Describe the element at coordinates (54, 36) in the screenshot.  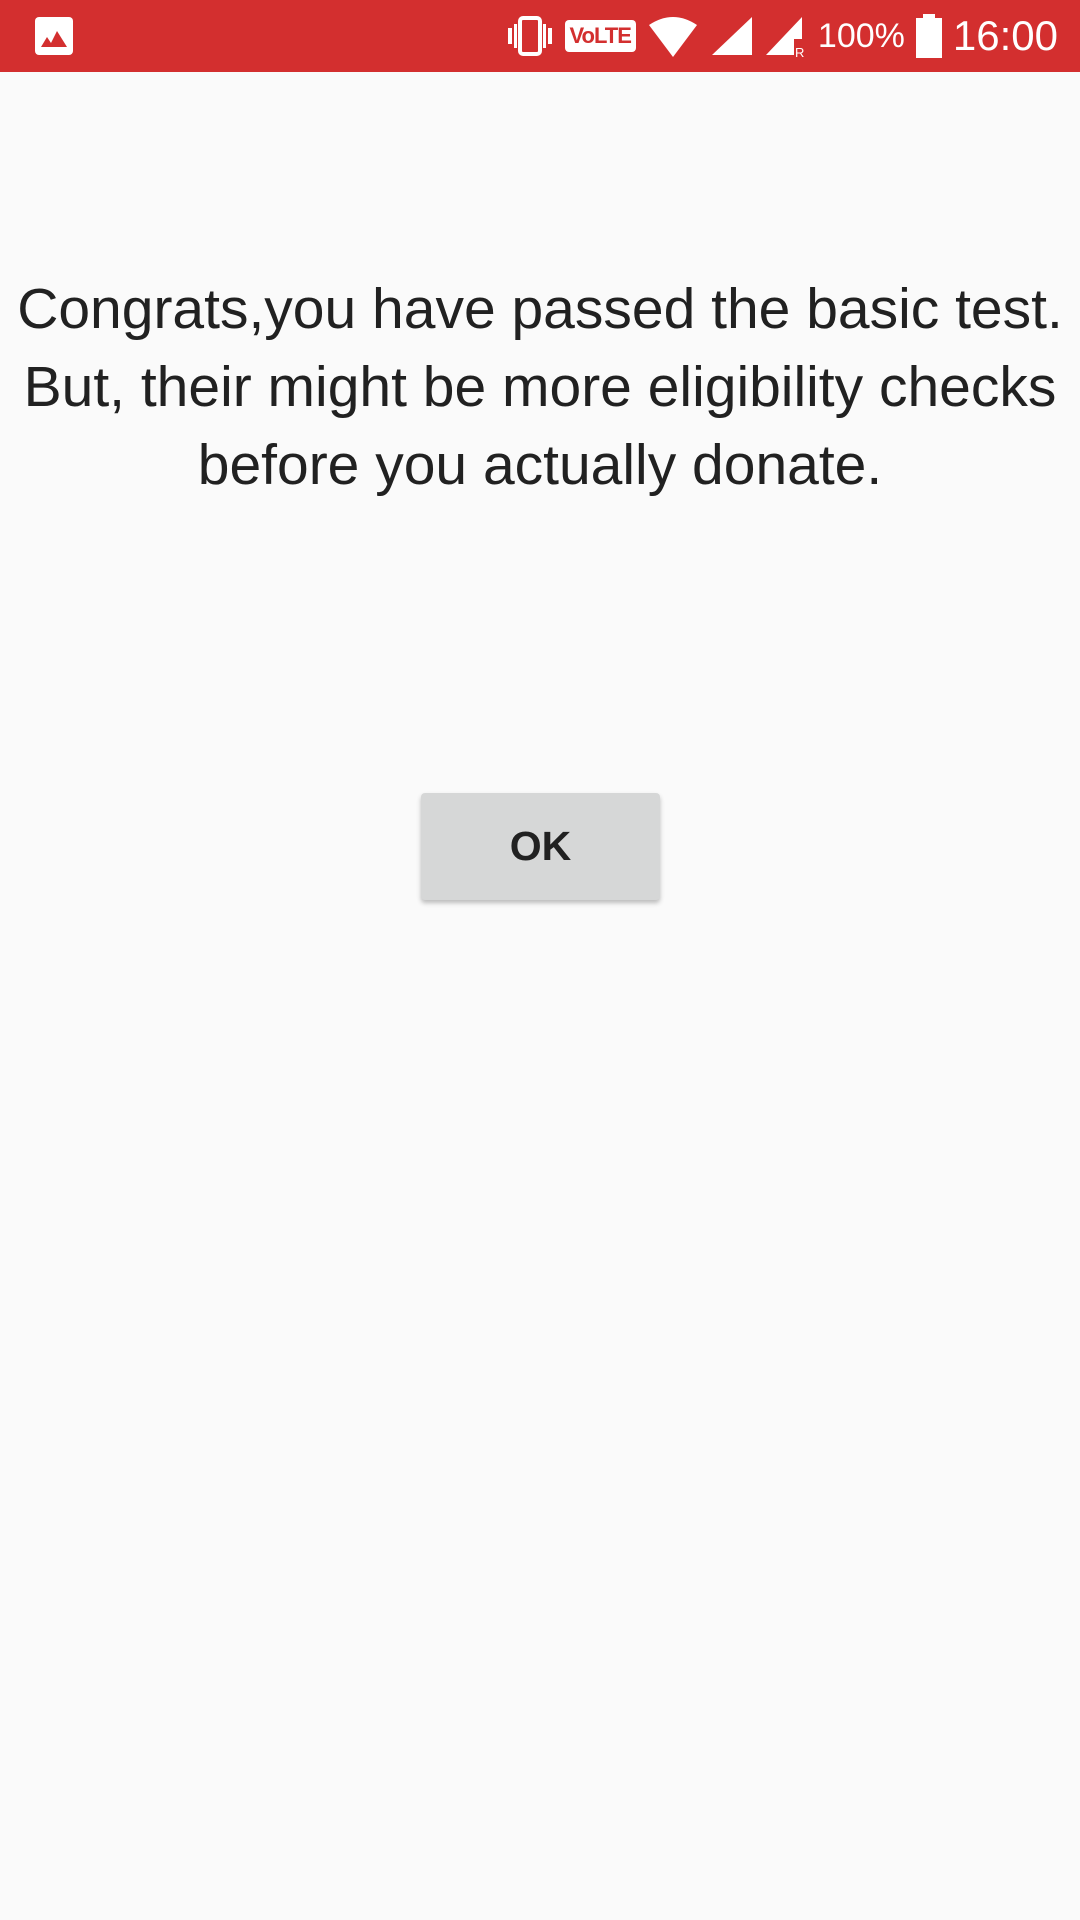
I see `gallery-notification-icon` at that location.